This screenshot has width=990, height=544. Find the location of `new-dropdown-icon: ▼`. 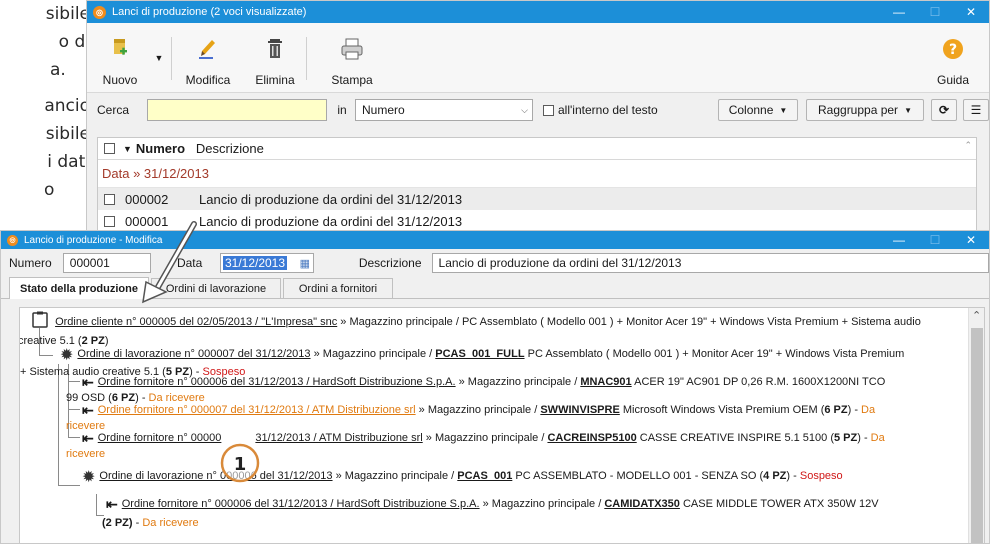

new-dropdown-icon: ▼ is located at coordinates (159, 57).